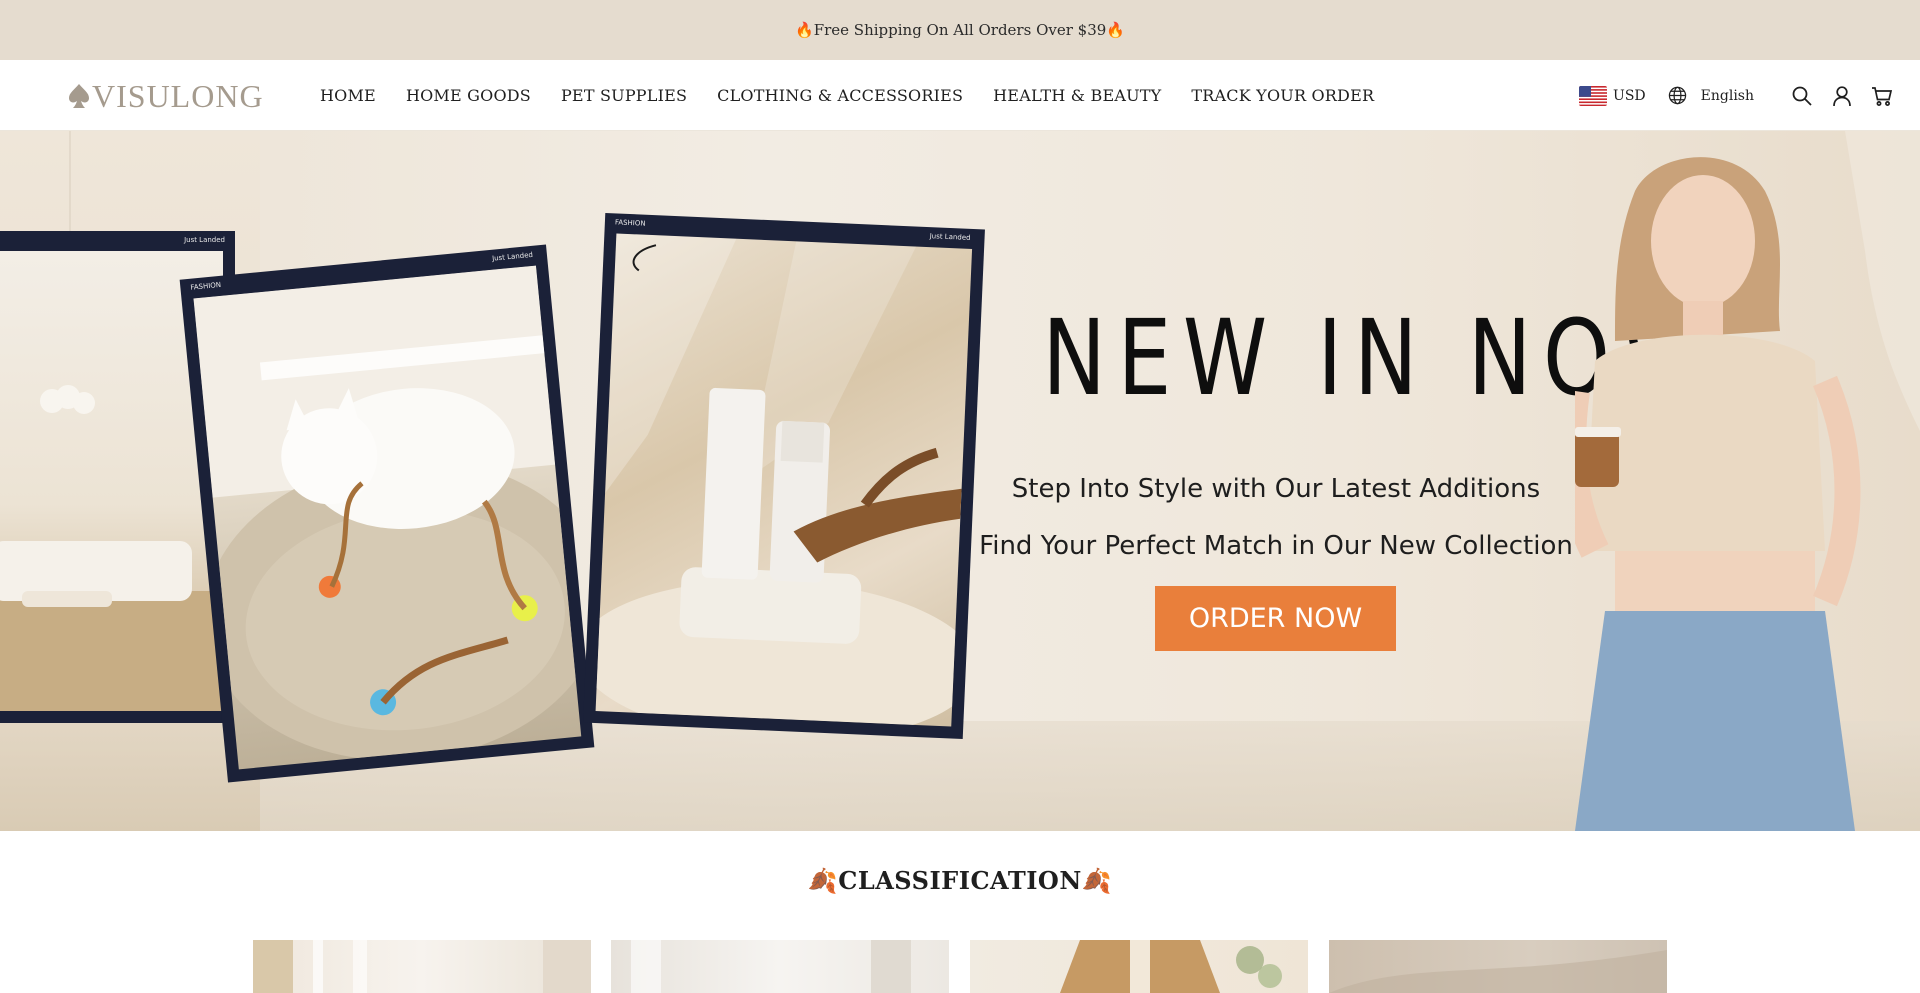 Image resolution: width=1920 pixels, height=993 pixels. I want to click on classification-title: 🍂CLASSIFICATION🍂, so click(960, 880).